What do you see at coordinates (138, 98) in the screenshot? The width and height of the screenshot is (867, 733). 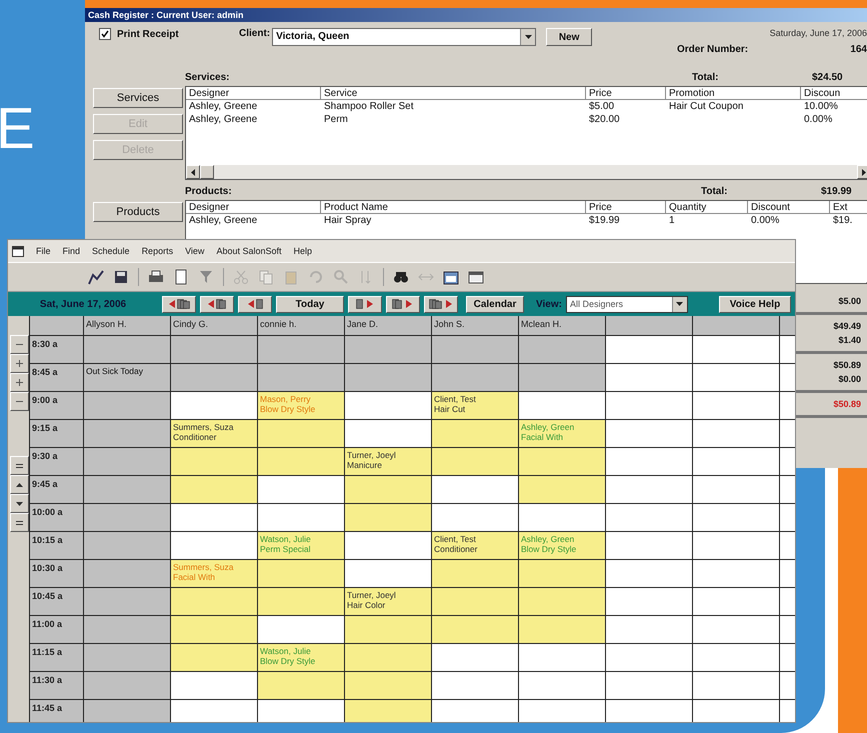 I see `services-side-button: Services` at bounding box center [138, 98].